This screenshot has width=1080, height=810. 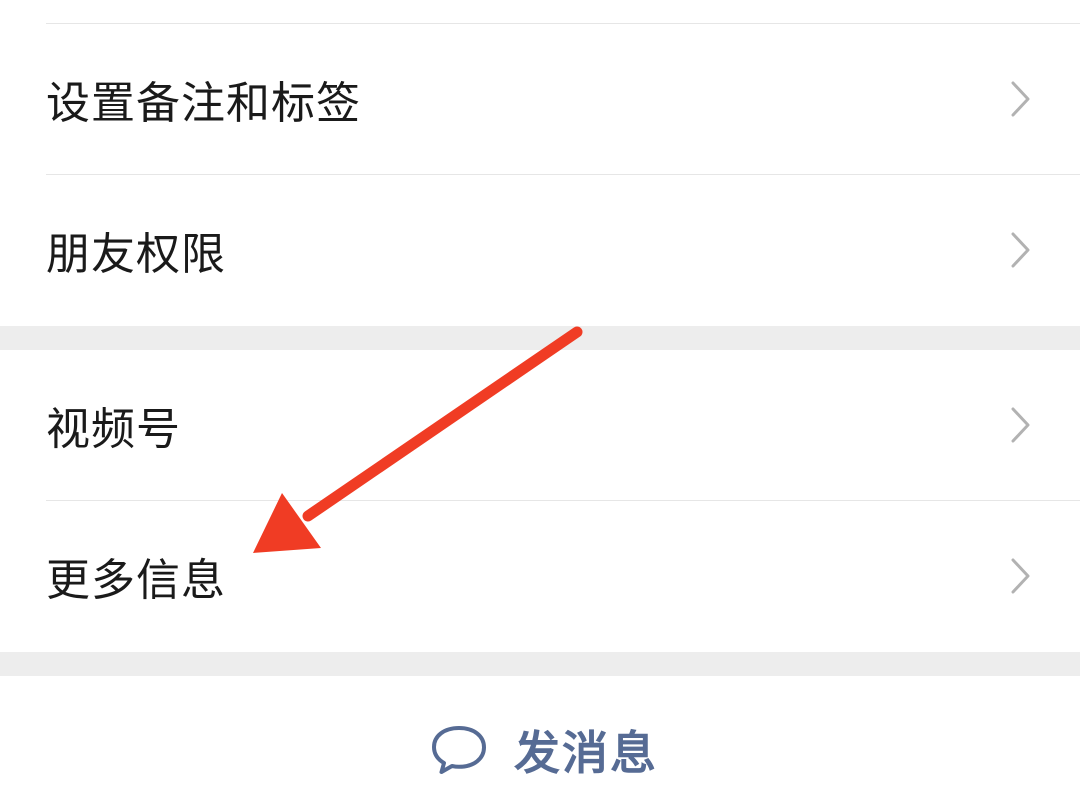 I want to click on row-label-friend-permissions: 朋友权限, so click(x=136, y=254).